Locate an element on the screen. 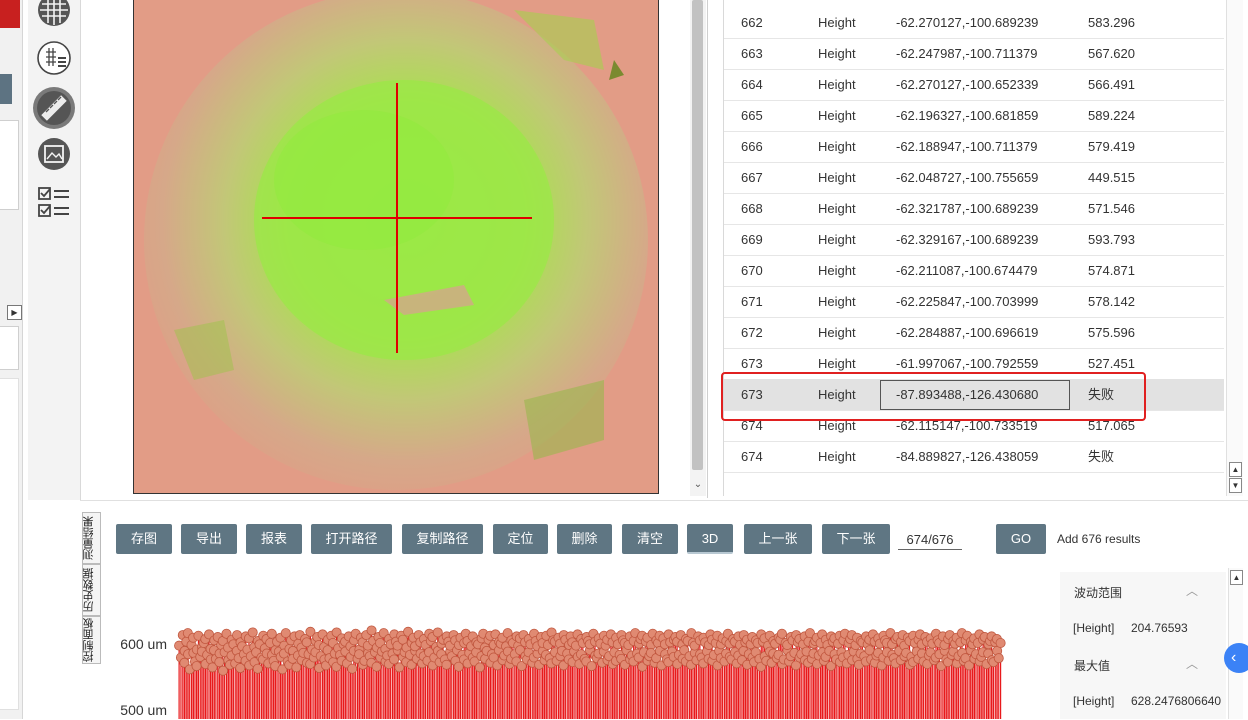 The height and width of the screenshot is (720, 1248). page-indicator-input: 674/676 is located at coordinates (930, 540).